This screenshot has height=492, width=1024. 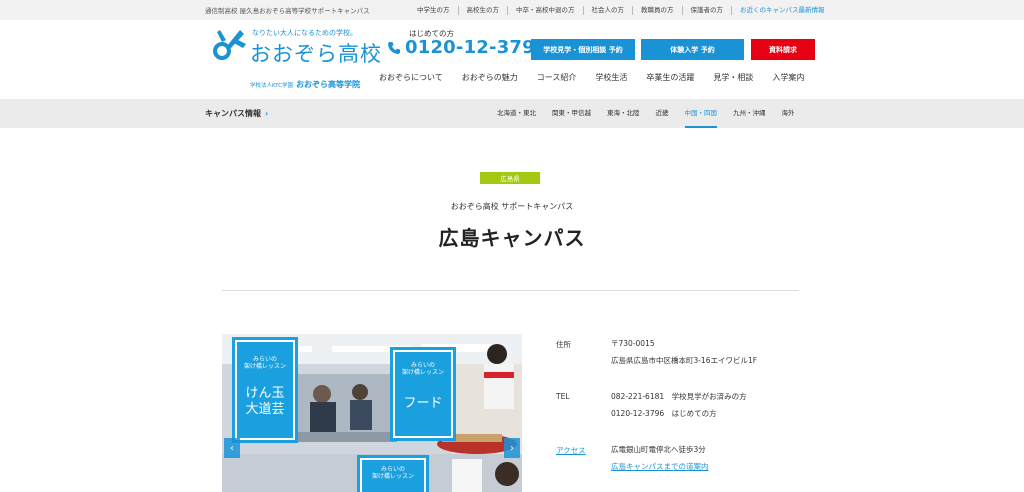 What do you see at coordinates (733, 77) in the screenshot?
I see `nav-visit: 見学・相談` at bounding box center [733, 77].